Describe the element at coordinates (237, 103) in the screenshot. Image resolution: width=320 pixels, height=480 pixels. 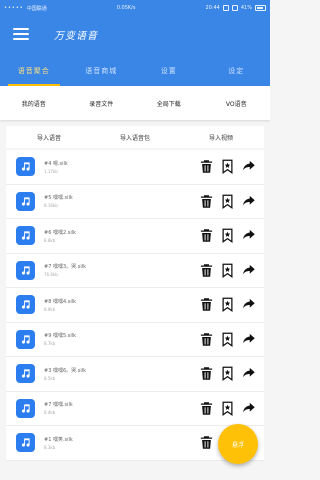
I see `subtab-vo-voice: VO语音` at that location.